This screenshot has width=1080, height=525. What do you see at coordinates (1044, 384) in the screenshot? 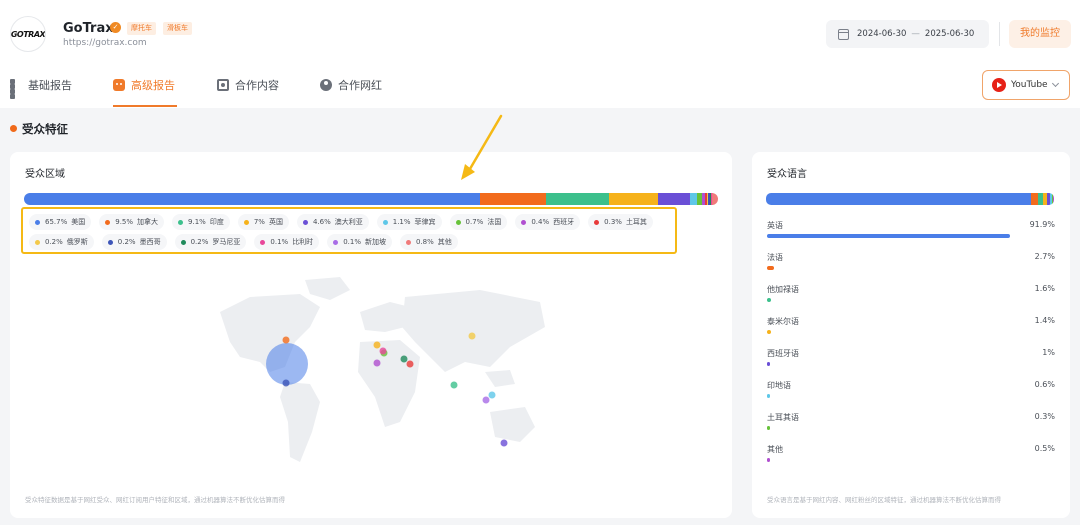
I see `language-pct: 0.6%` at bounding box center [1044, 384].